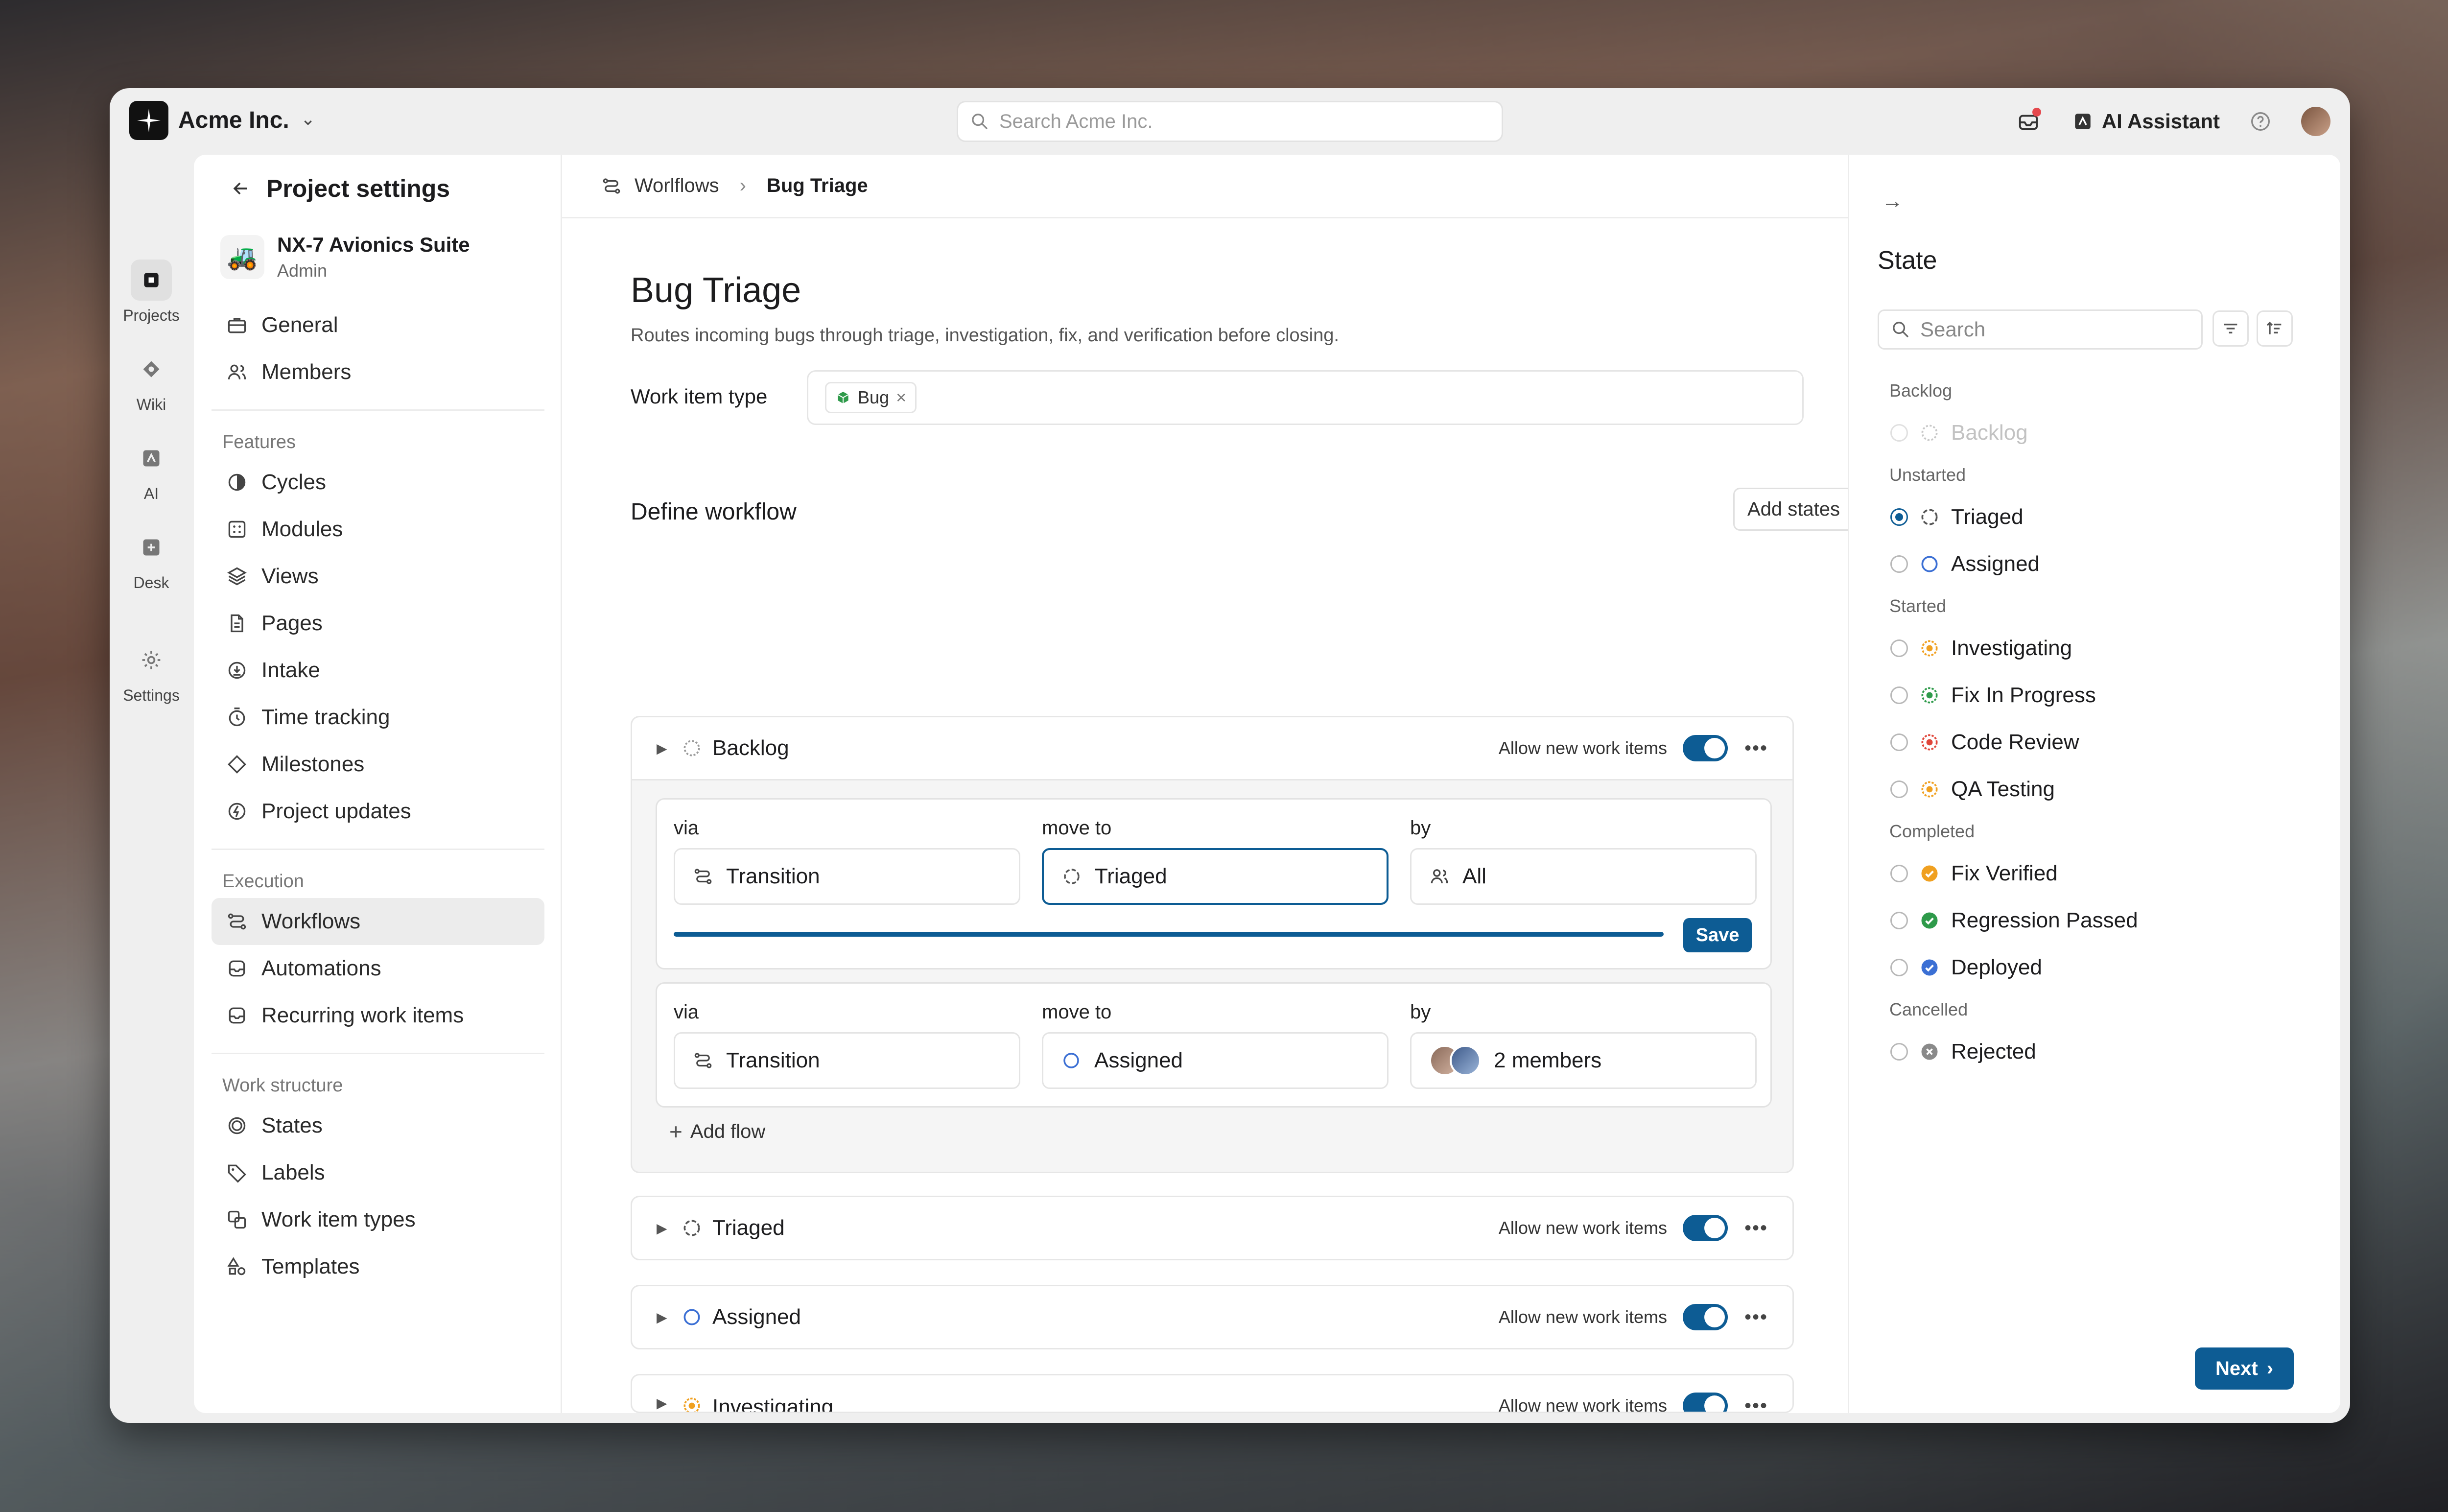 The image size is (2448, 1512). I want to click on sidebar-item-general: General, so click(378, 326).